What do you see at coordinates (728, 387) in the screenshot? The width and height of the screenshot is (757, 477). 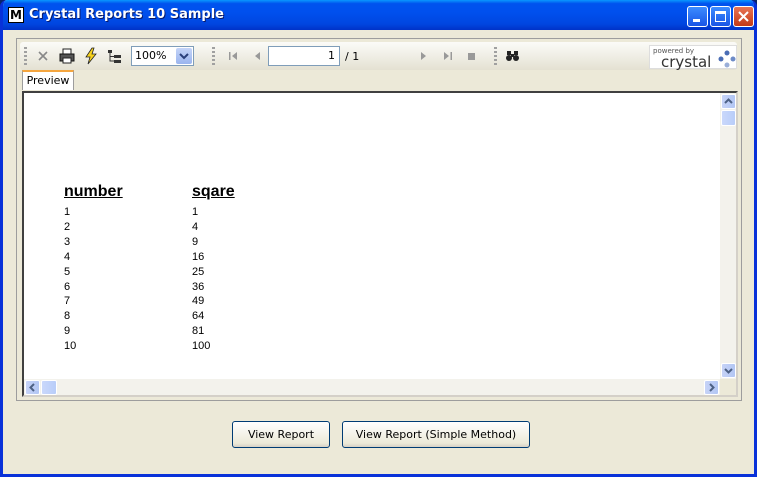 I see `scrollbar-corner` at bounding box center [728, 387].